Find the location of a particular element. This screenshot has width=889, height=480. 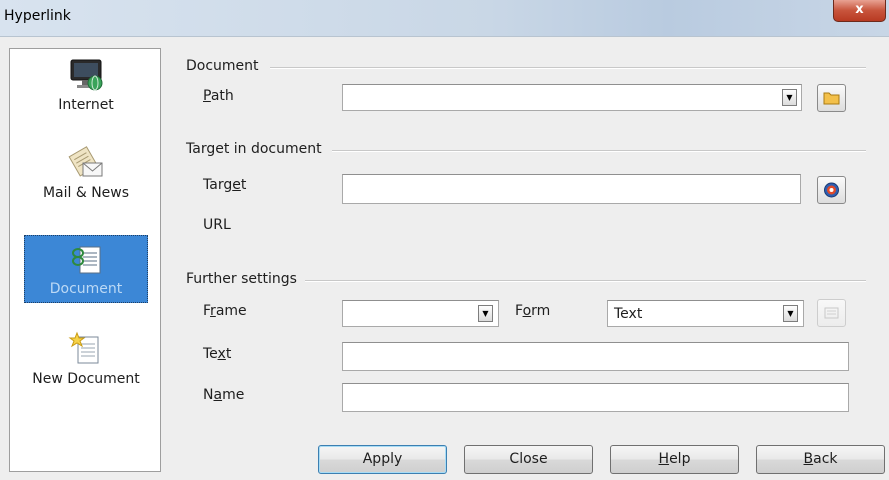

path-combobox is located at coordinates (572, 97).